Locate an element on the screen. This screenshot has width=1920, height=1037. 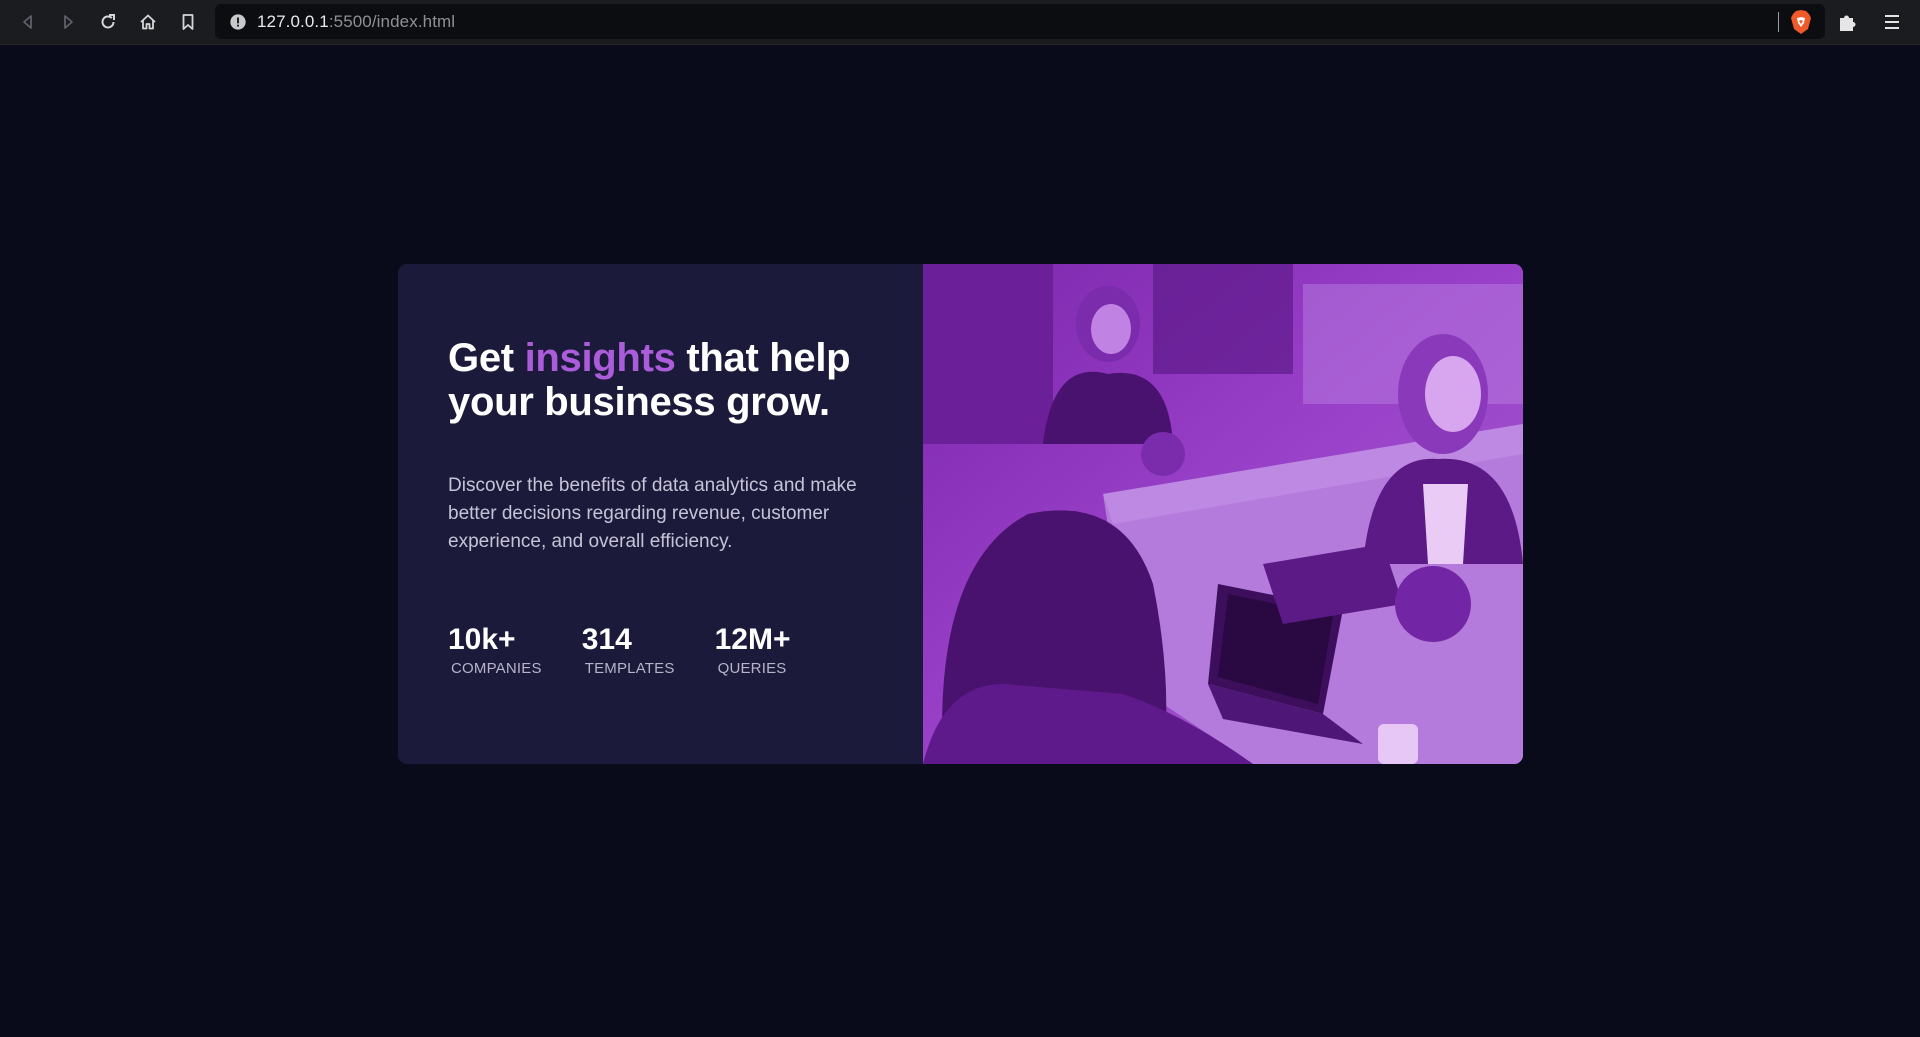
reload-icon is located at coordinates (108, 21).